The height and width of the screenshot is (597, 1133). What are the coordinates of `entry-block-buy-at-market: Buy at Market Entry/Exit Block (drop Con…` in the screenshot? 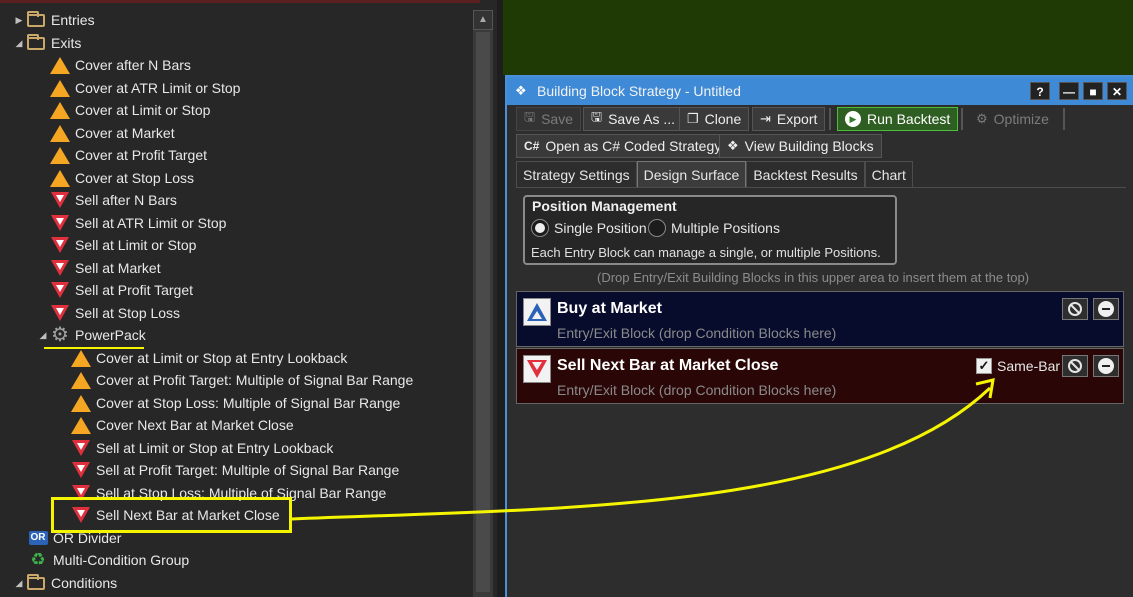 It's located at (820, 319).